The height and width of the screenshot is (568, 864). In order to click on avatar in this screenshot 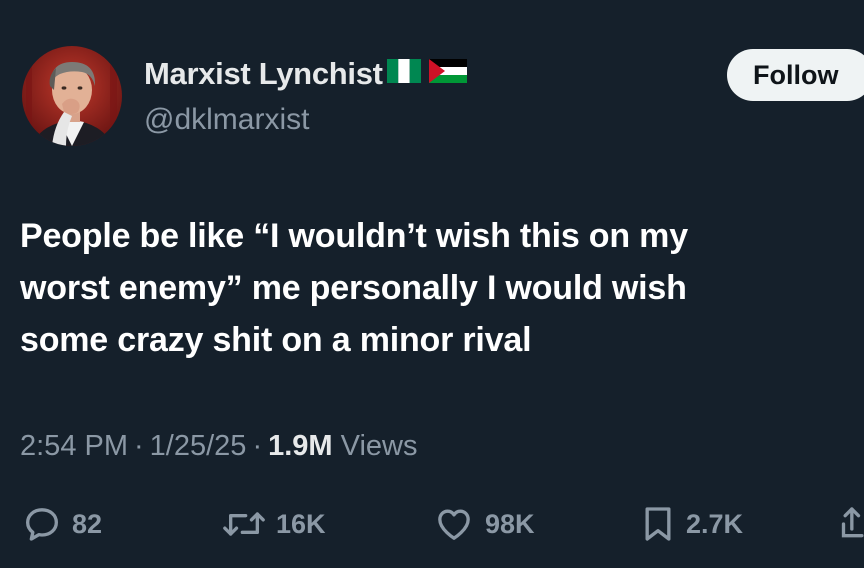, I will do `click(72, 96)`.